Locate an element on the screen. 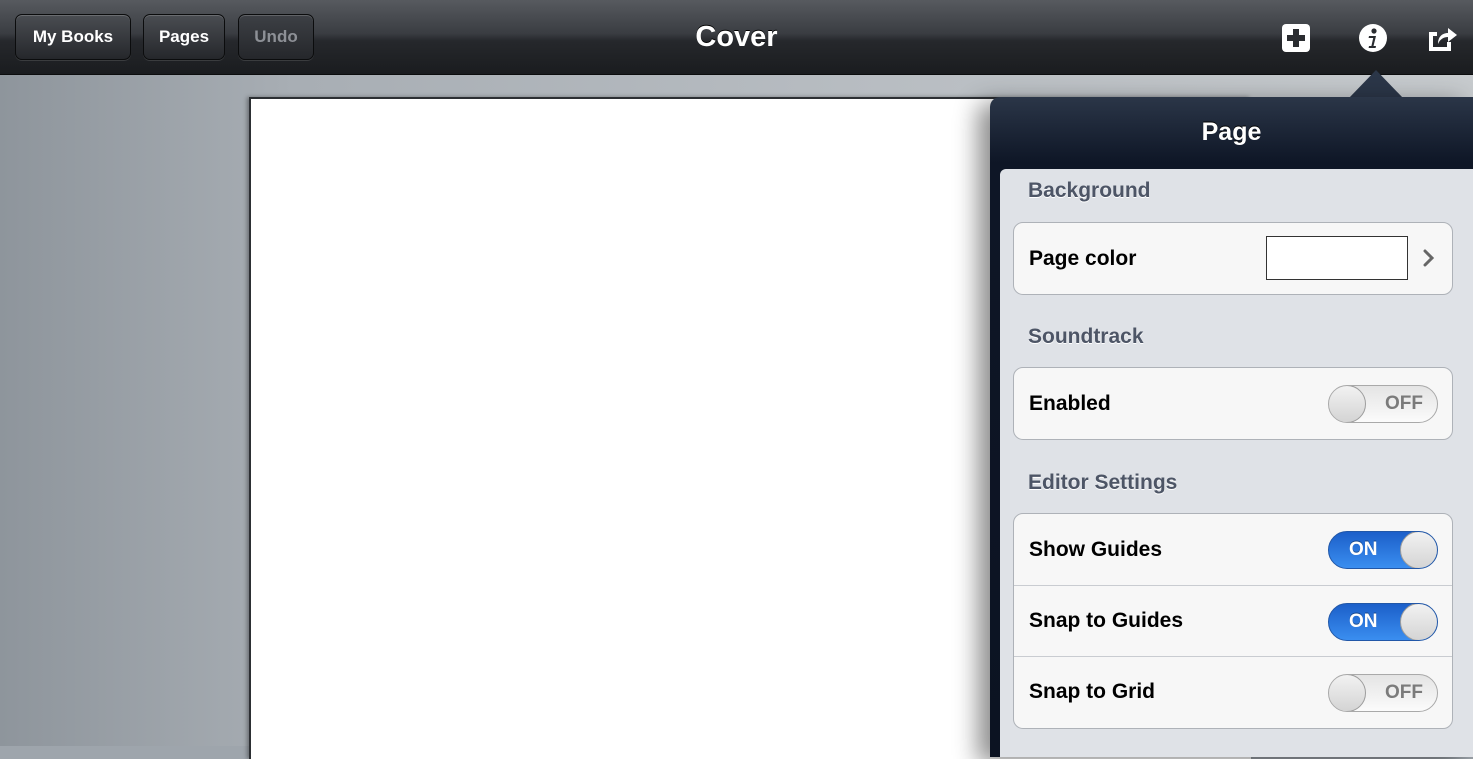 The image size is (1473, 759). snap-to-grid-row: Snap to Grid OFF is located at coordinates (1233, 691).